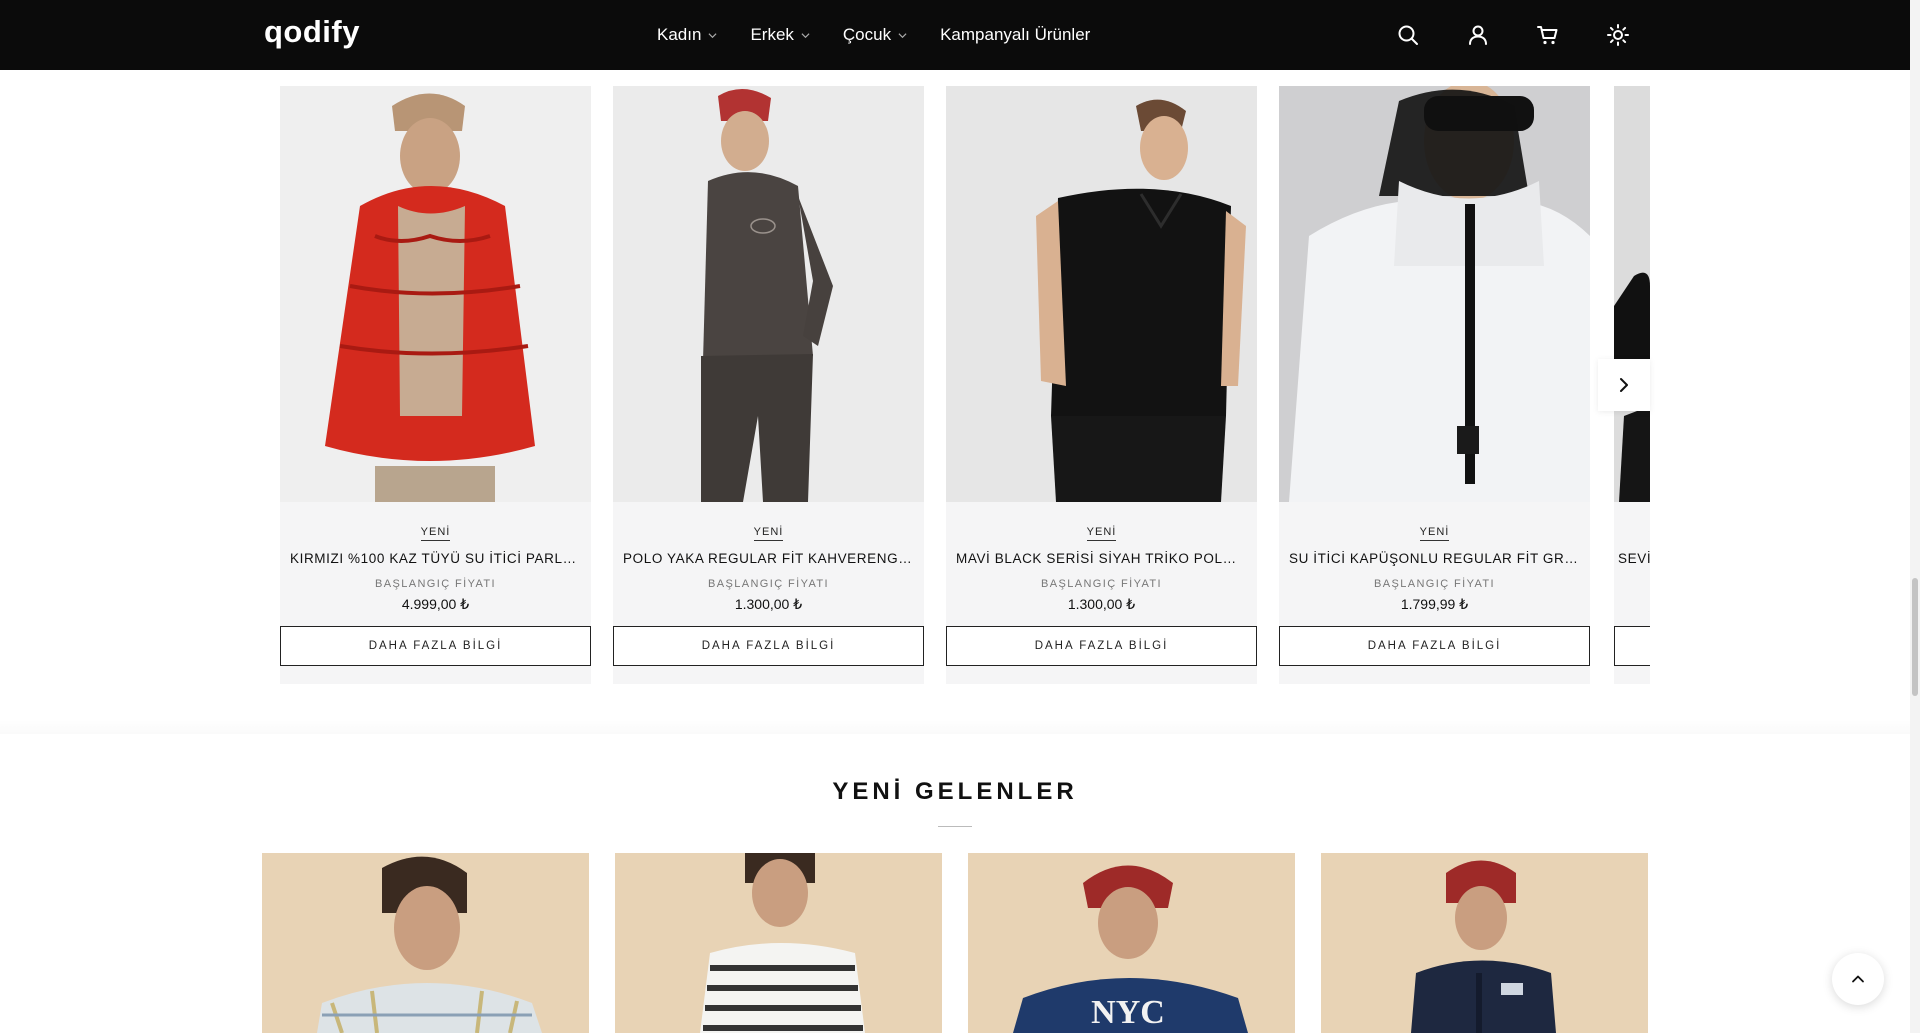 The image size is (1920, 1033). I want to click on section-divider, so click(955, 727).